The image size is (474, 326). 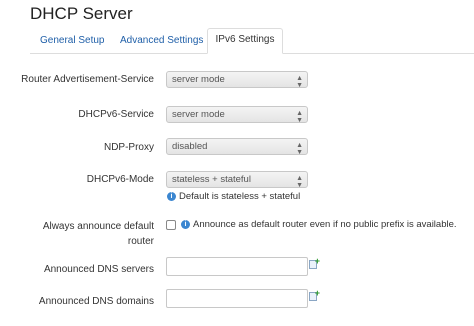 What do you see at coordinates (237, 298) in the screenshot?
I see `dns-domains-input` at bounding box center [237, 298].